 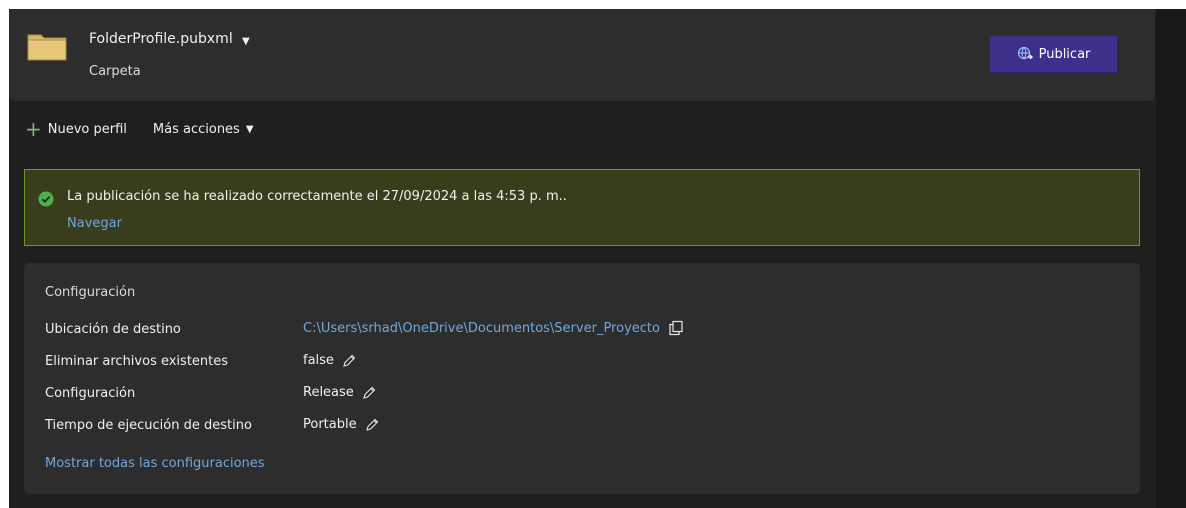 I want to click on profile-name: FolderProfile.pubxml, so click(x=161, y=39).